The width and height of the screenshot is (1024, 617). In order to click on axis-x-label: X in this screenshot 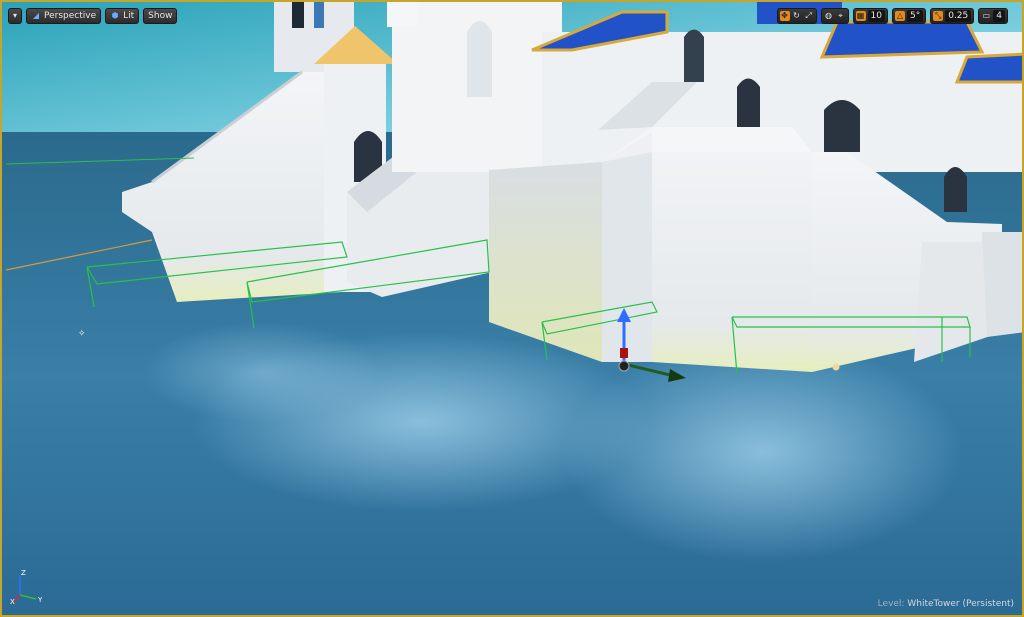, I will do `click(12, 601)`.